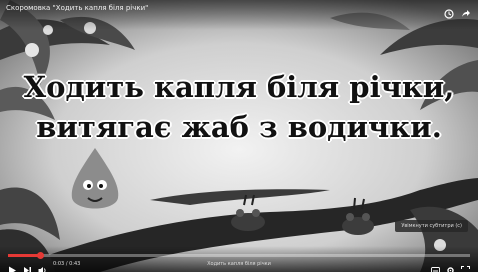 The image size is (478, 272). What do you see at coordinates (435, 266) in the screenshot?
I see `subtitles-icon` at bounding box center [435, 266].